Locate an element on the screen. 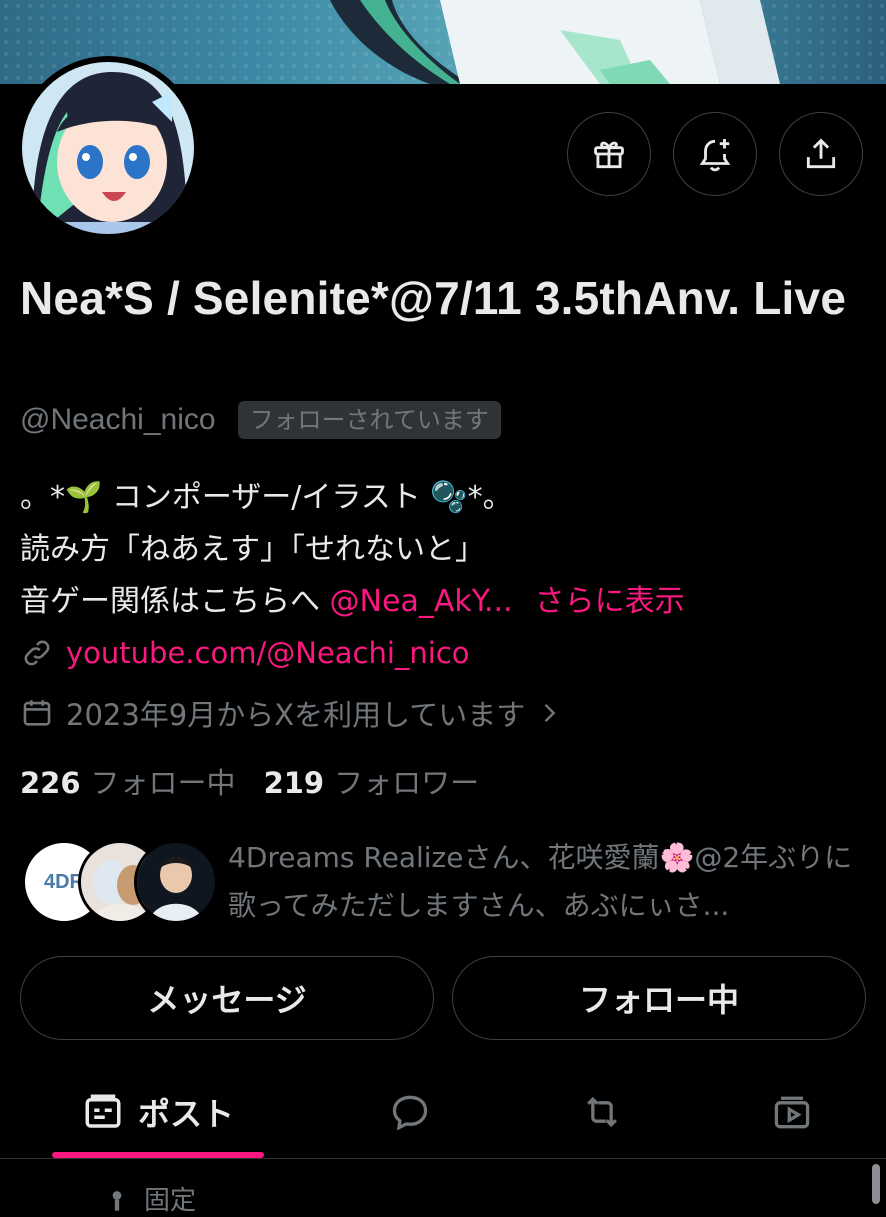 The width and height of the screenshot is (886, 1217). avatar-illustration is located at coordinates (108, 148).